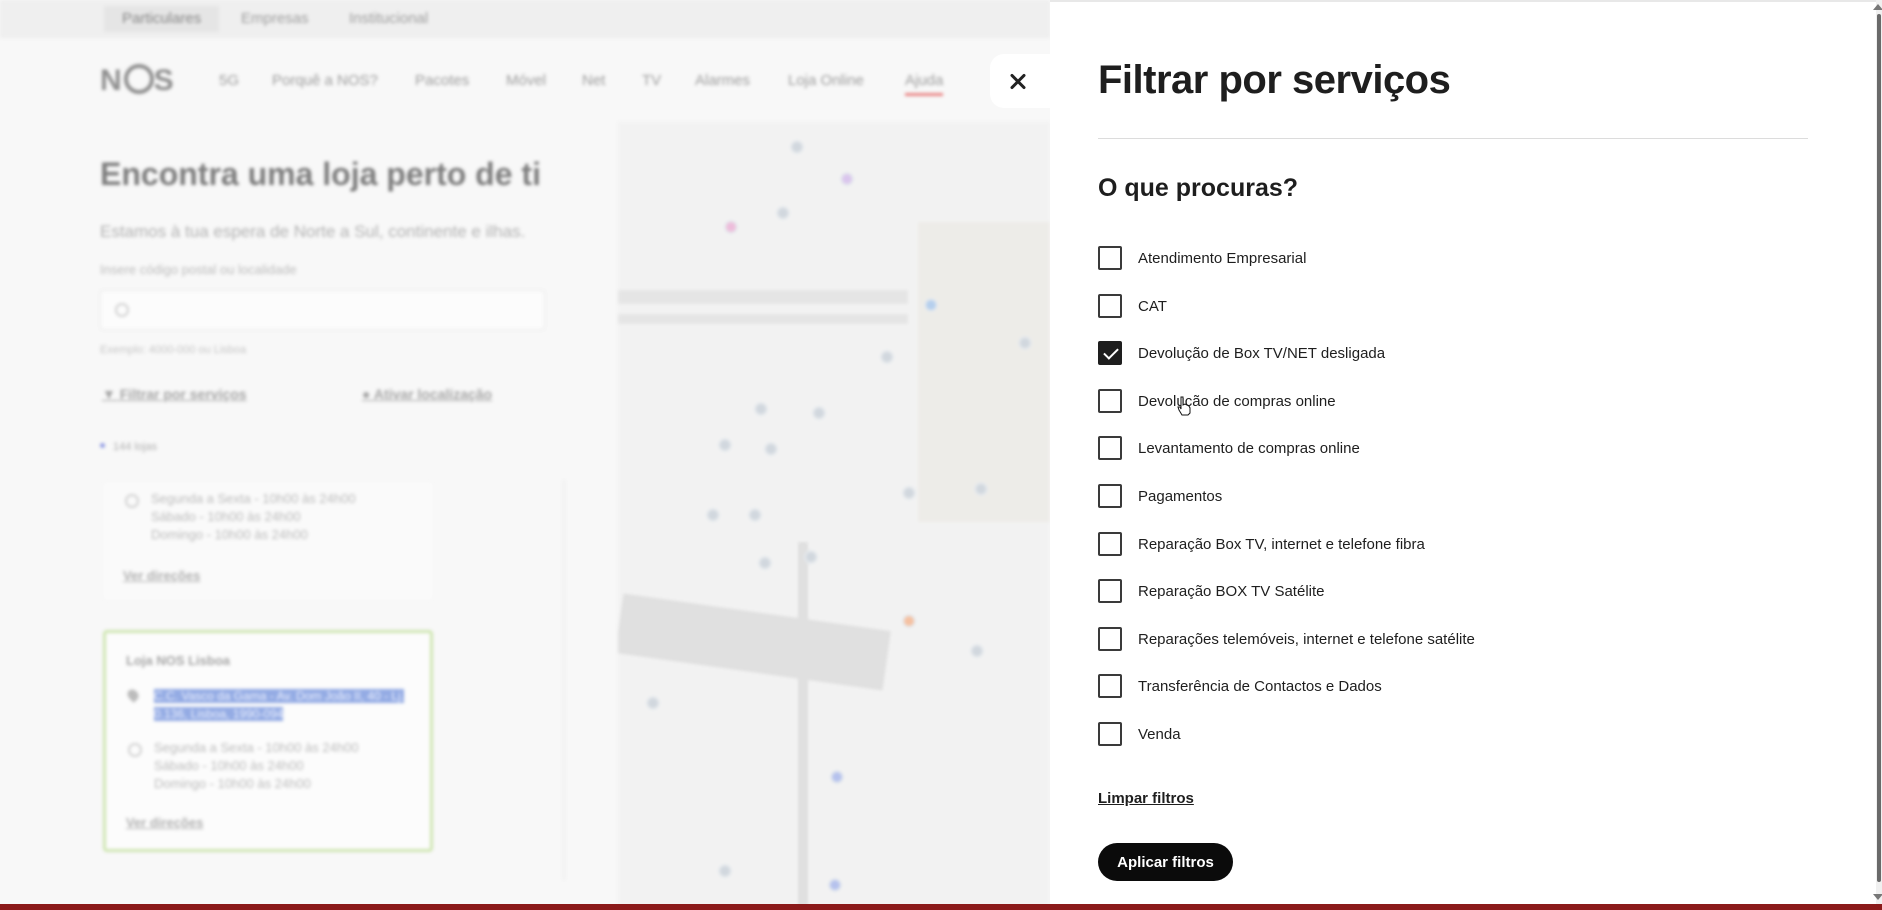 The width and height of the screenshot is (1882, 910). I want to click on filter-option-devolucao-box: Devolução de Box TV/NET desligada, so click(1241, 353).